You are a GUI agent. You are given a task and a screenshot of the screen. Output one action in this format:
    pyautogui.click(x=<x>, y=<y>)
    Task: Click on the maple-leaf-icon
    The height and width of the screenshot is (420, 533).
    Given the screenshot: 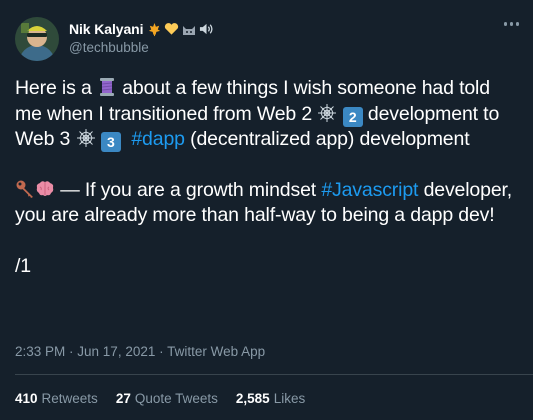 What is the action you would take?
    pyautogui.click(x=155, y=29)
    